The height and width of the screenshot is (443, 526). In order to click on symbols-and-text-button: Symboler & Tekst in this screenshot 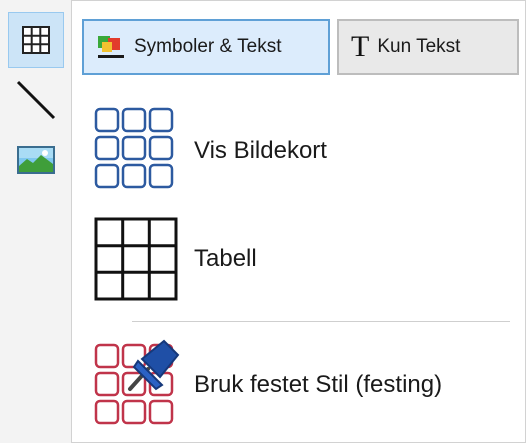, I will do `click(206, 47)`.